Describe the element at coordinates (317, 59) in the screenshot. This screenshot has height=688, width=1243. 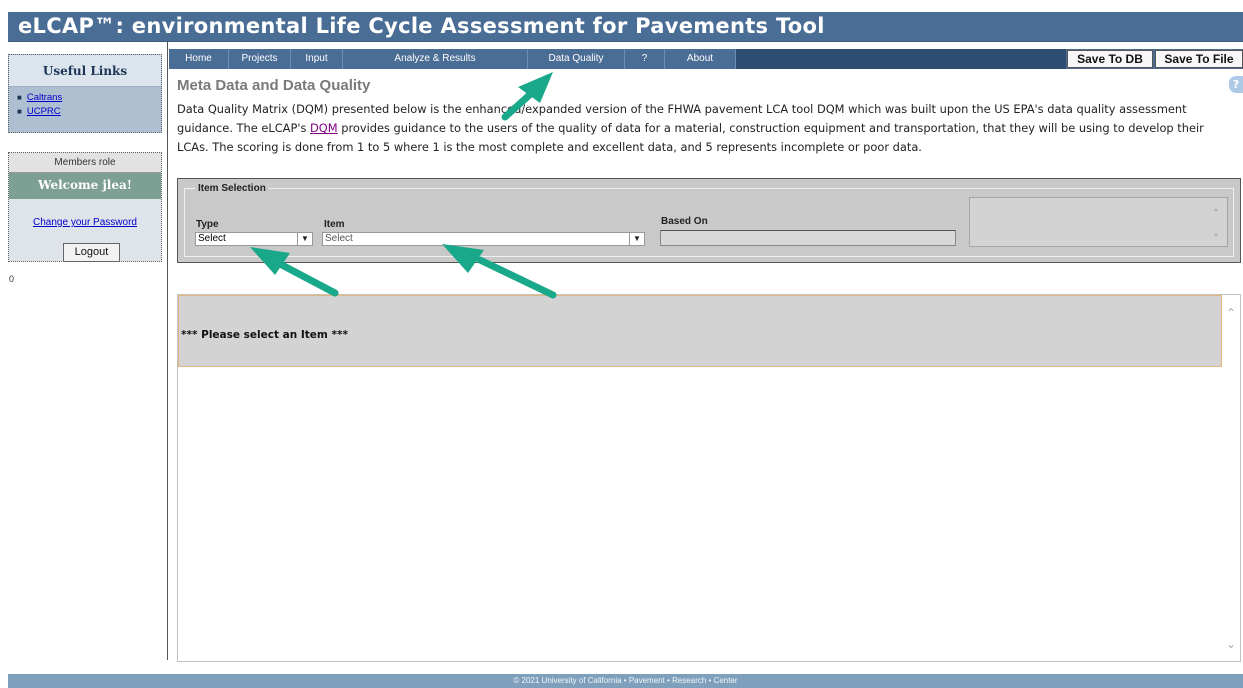
I see `nav-input: Input` at that location.